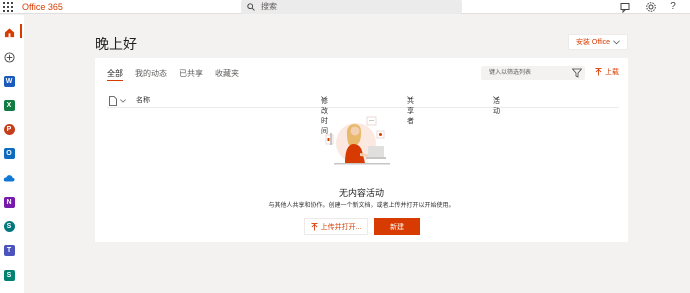 The height and width of the screenshot is (293, 690). What do you see at coordinates (9, 129) in the screenshot?
I see `powerpoint-app-icon: P` at bounding box center [9, 129].